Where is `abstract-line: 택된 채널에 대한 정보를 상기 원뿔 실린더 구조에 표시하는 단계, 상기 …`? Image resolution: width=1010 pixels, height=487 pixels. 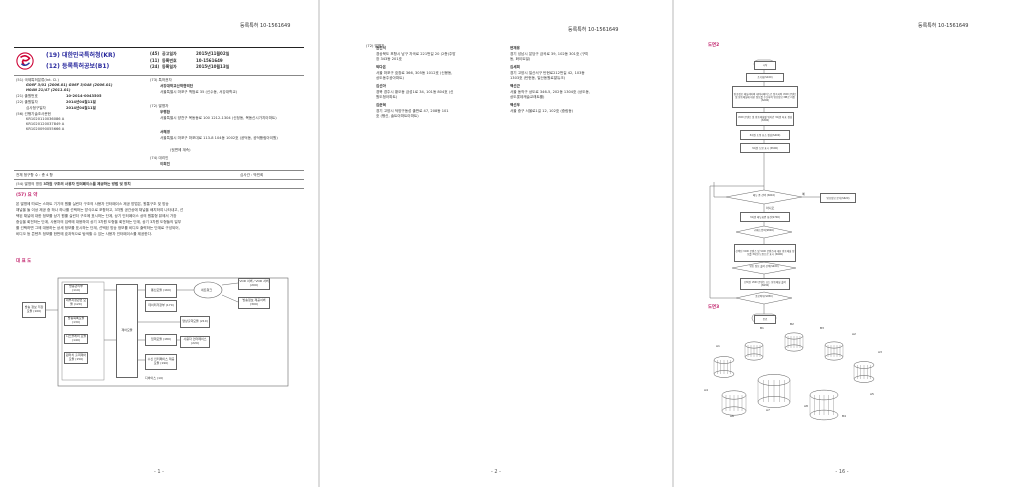 abstract-line: 택된 채널에 대한 정보를 상기 원뿔 실린더 구조에 표시하는 단계, 상기 … is located at coordinates (96, 216).